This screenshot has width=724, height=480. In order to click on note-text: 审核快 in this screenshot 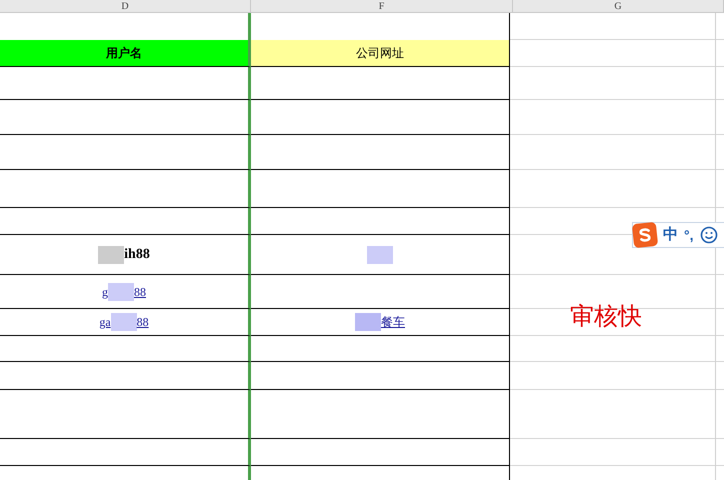, I will do `click(606, 316)`.